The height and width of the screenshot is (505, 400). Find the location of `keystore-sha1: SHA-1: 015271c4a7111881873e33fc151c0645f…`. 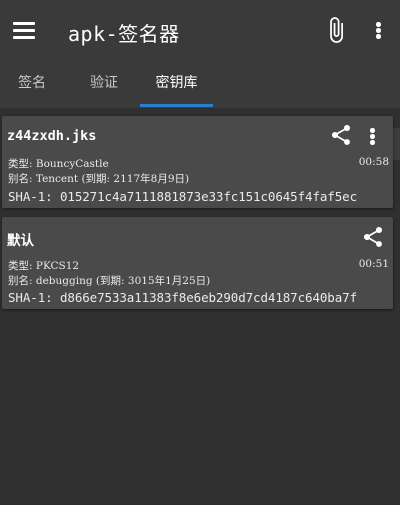

keystore-sha1: SHA-1: 015271c4a7111881873e33fc151c0645f… is located at coordinates (183, 196).